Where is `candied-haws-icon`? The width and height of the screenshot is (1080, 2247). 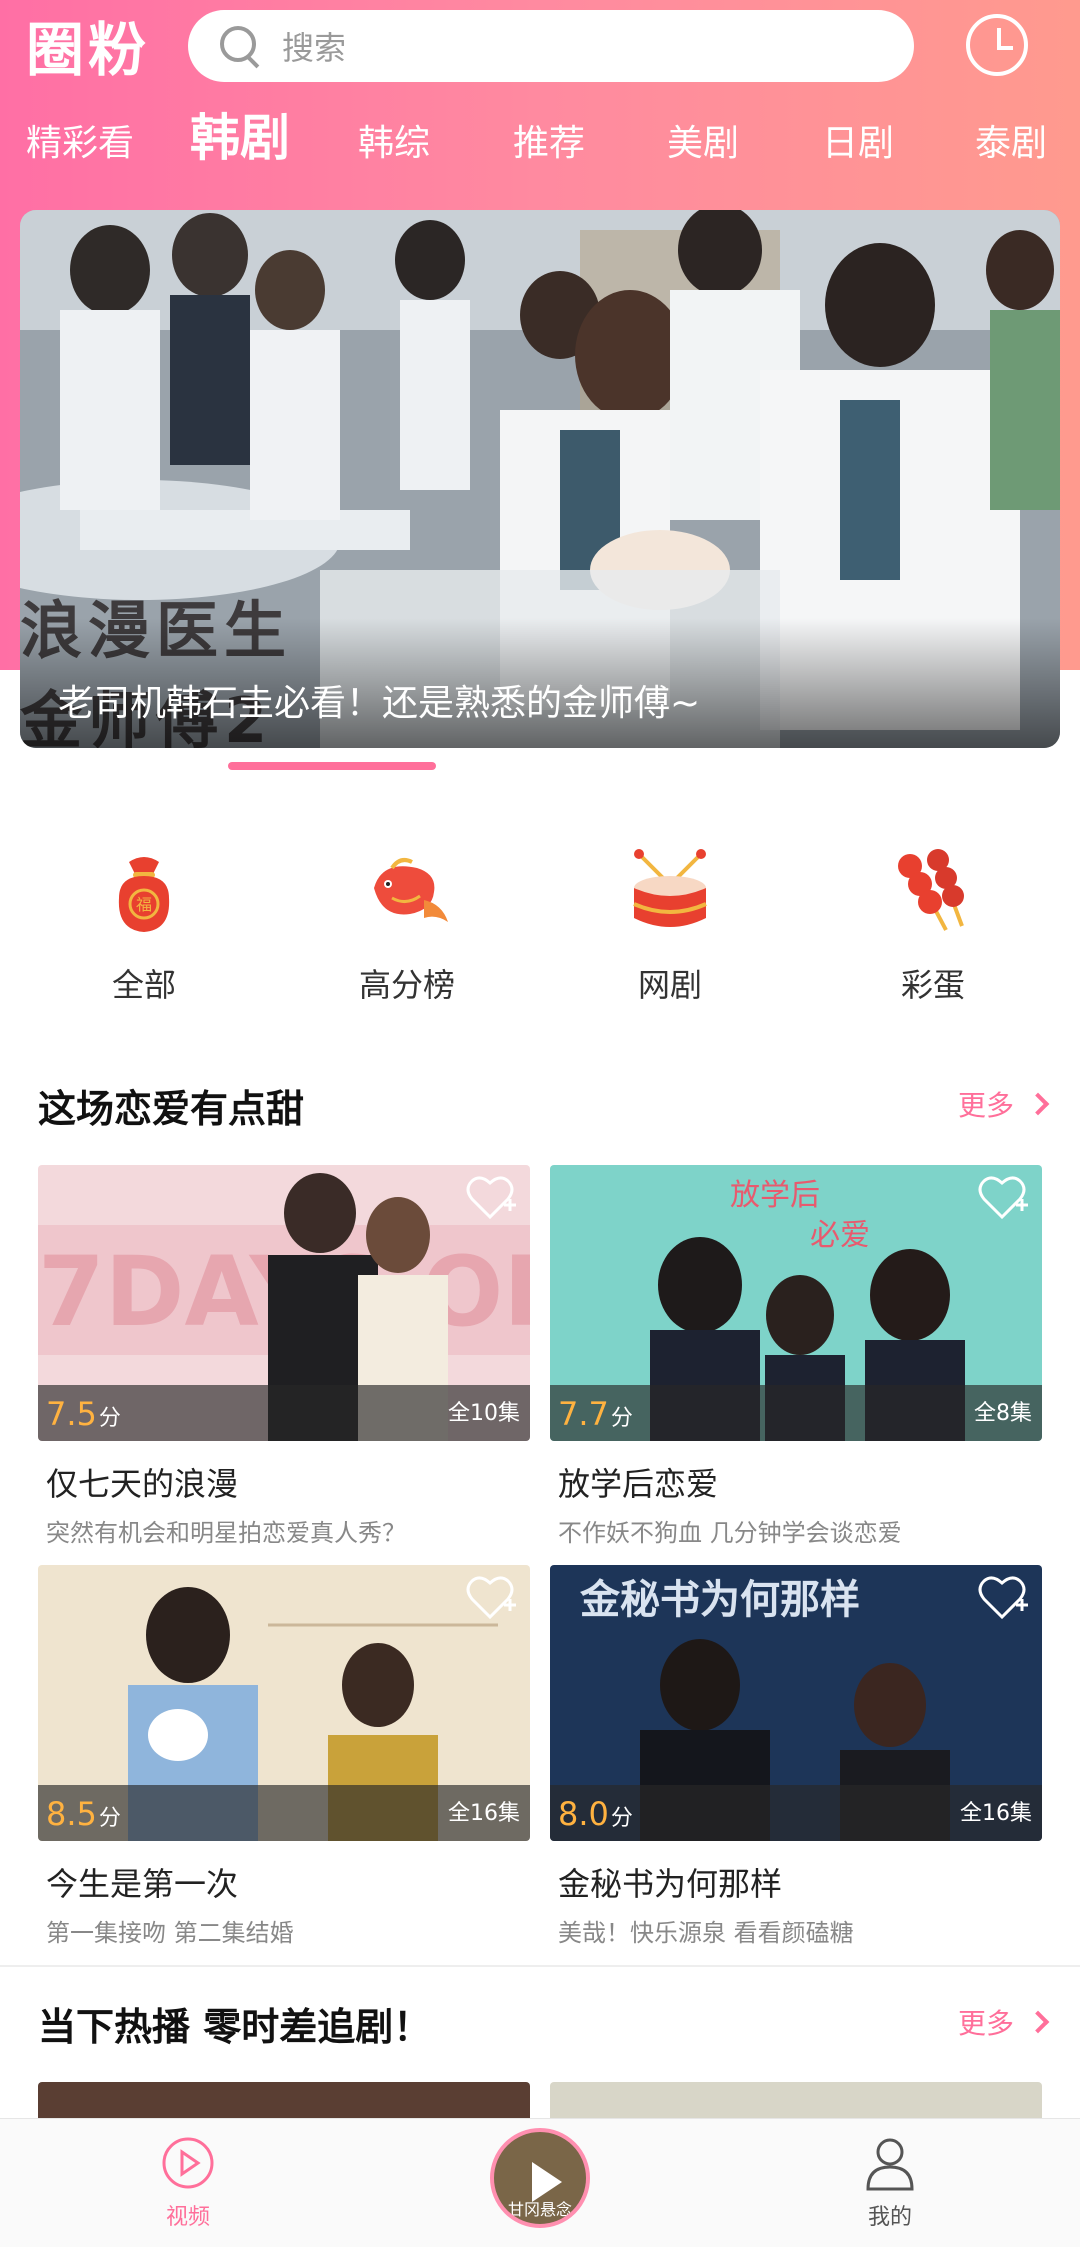 candied-haws-icon is located at coordinates (931, 890).